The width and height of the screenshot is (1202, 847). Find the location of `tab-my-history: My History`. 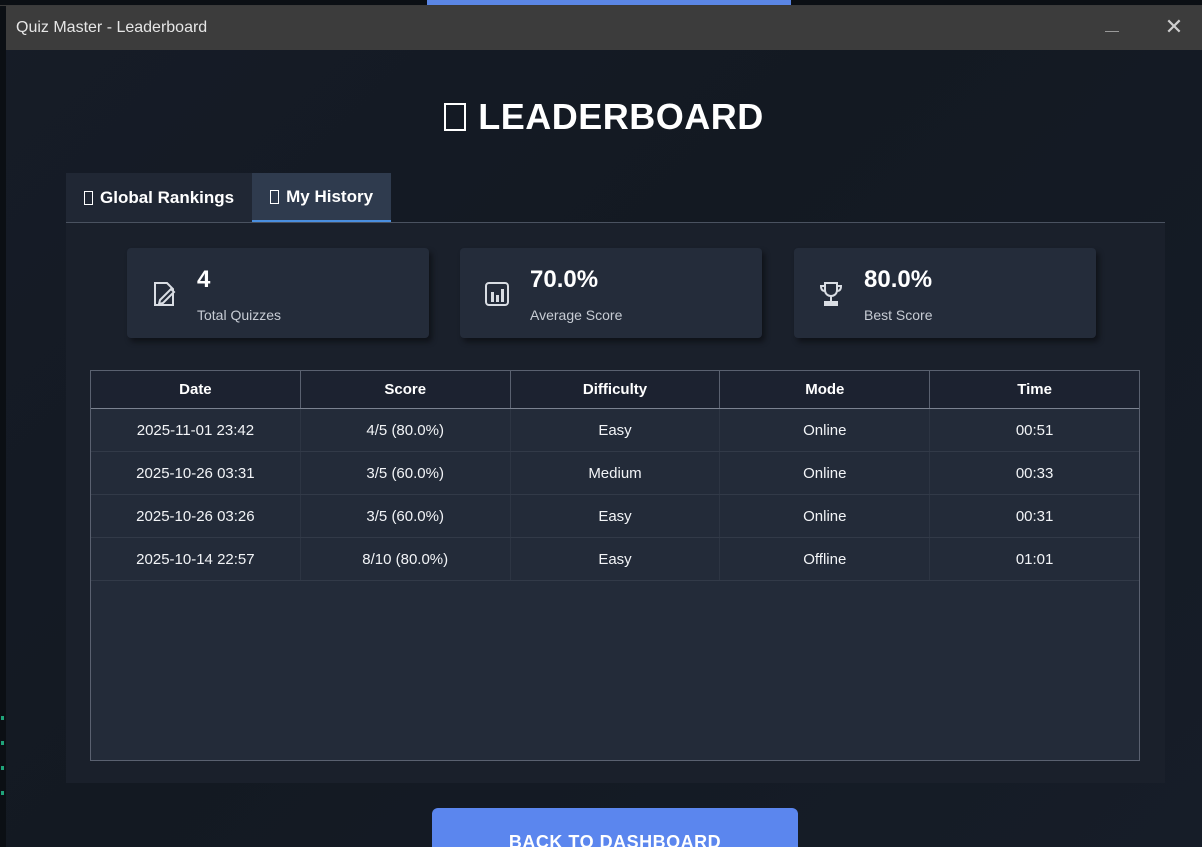

tab-my-history: My History is located at coordinates (322, 198).